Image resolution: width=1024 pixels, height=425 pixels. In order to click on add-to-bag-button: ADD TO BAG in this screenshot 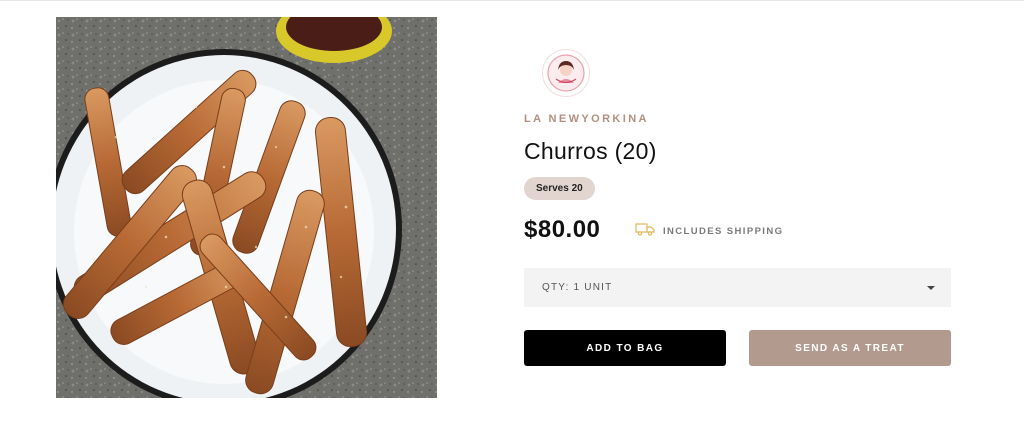, I will do `click(625, 348)`.